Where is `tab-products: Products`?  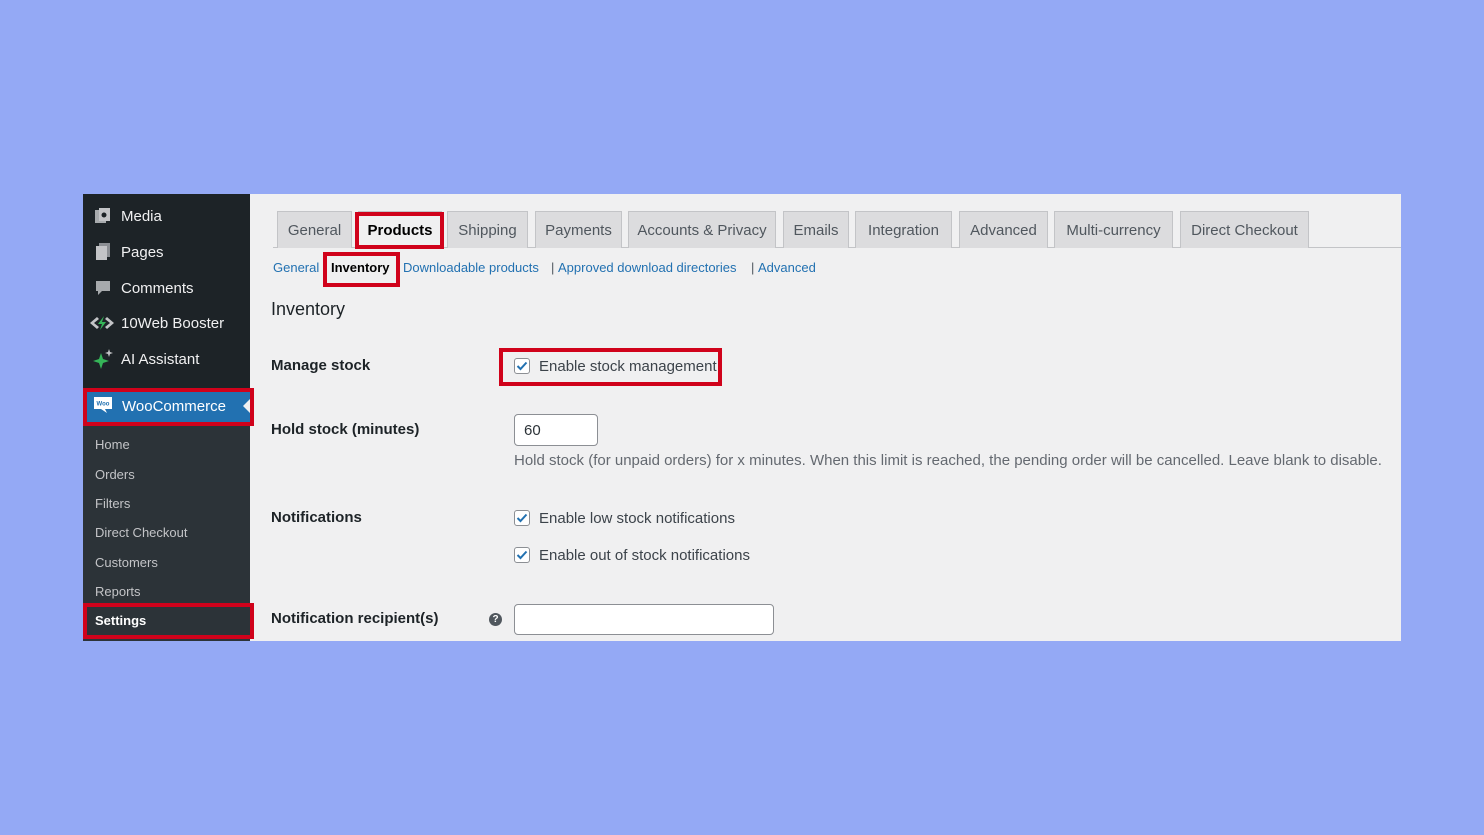
tab-products: Products is located at coordinates (400, 230).